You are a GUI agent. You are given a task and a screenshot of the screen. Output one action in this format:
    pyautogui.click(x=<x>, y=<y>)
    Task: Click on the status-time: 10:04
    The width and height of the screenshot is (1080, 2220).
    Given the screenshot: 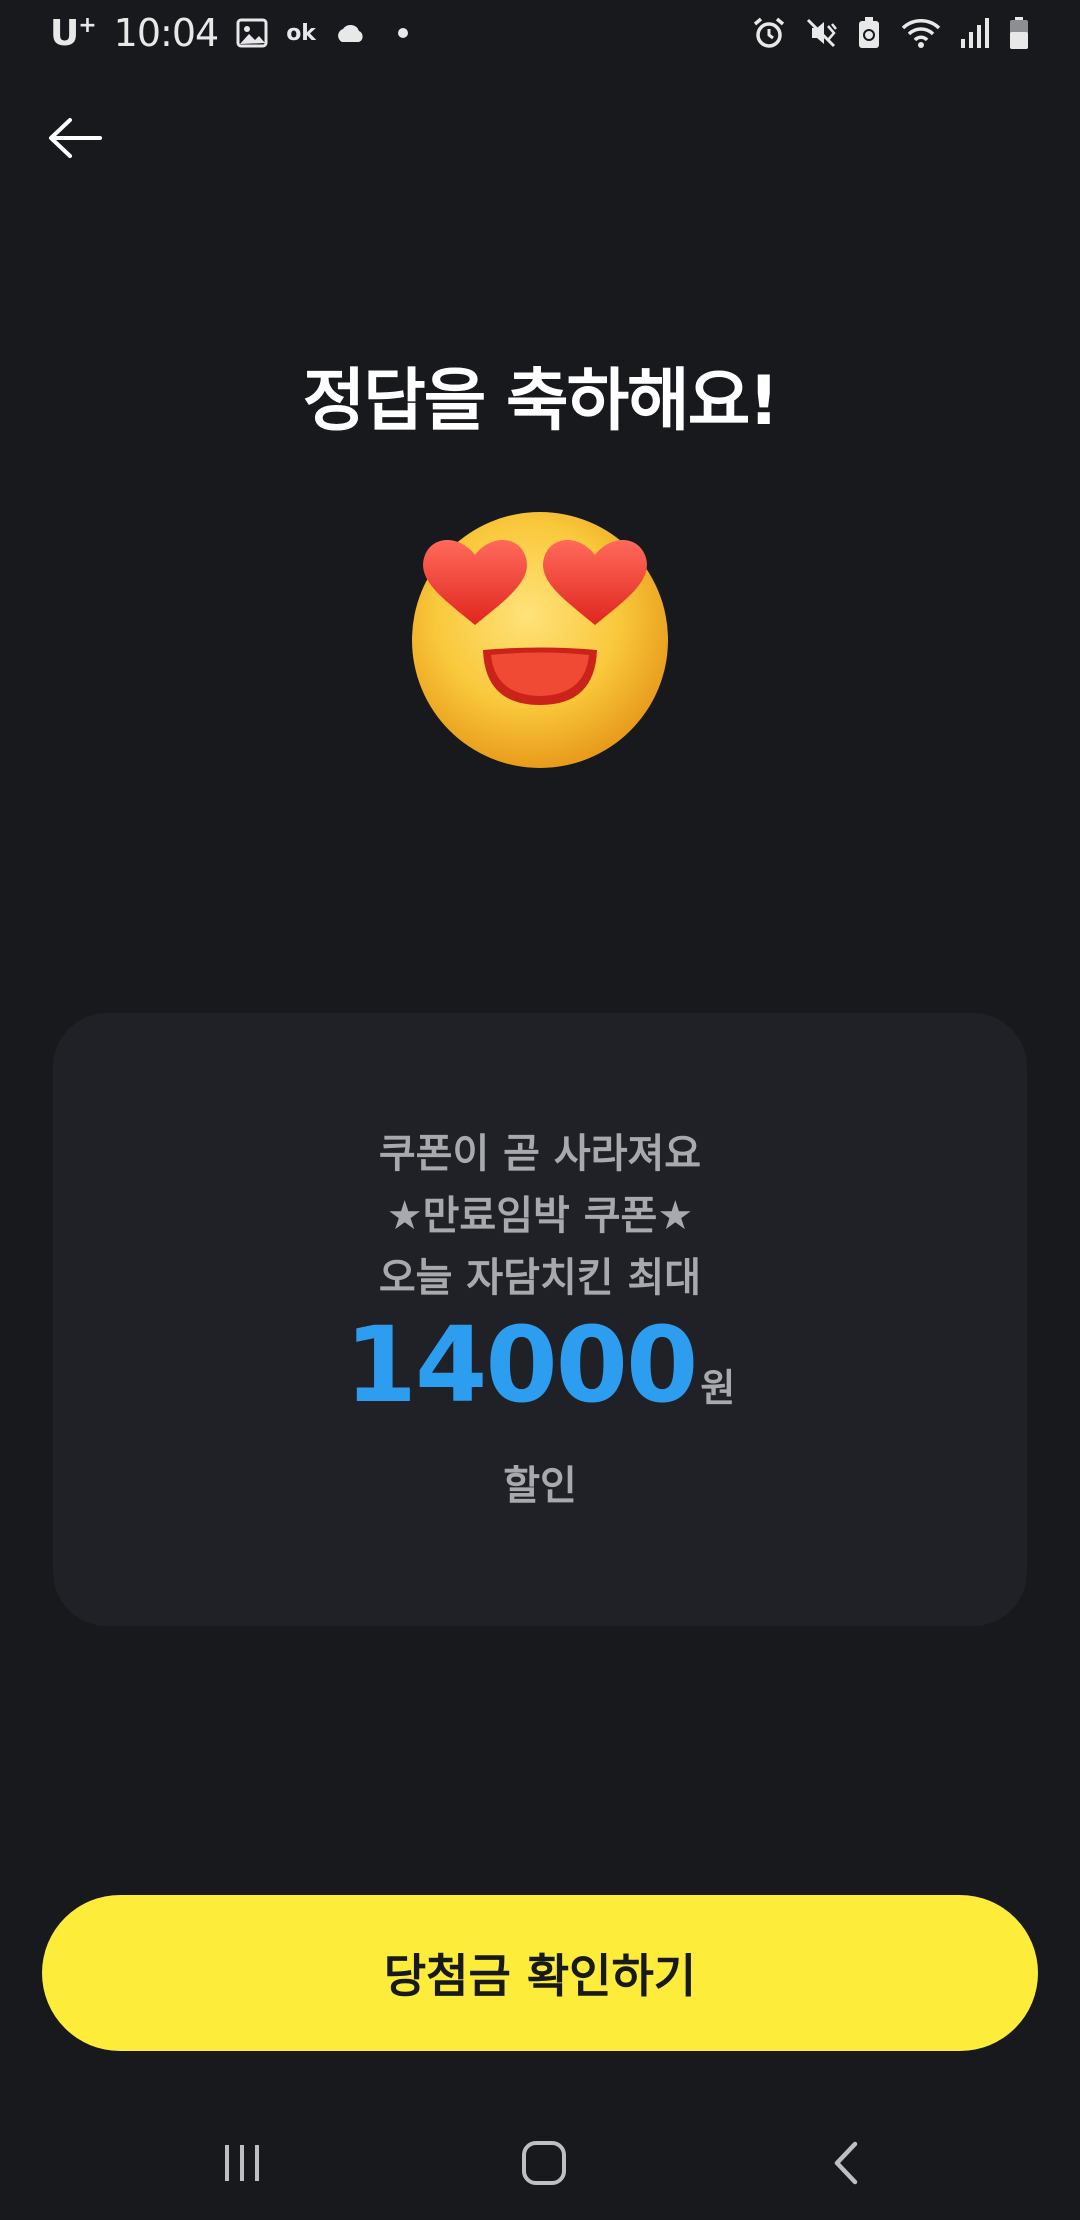 What is the action you would take?
    pyautogui.click(x=166, y=33)
    